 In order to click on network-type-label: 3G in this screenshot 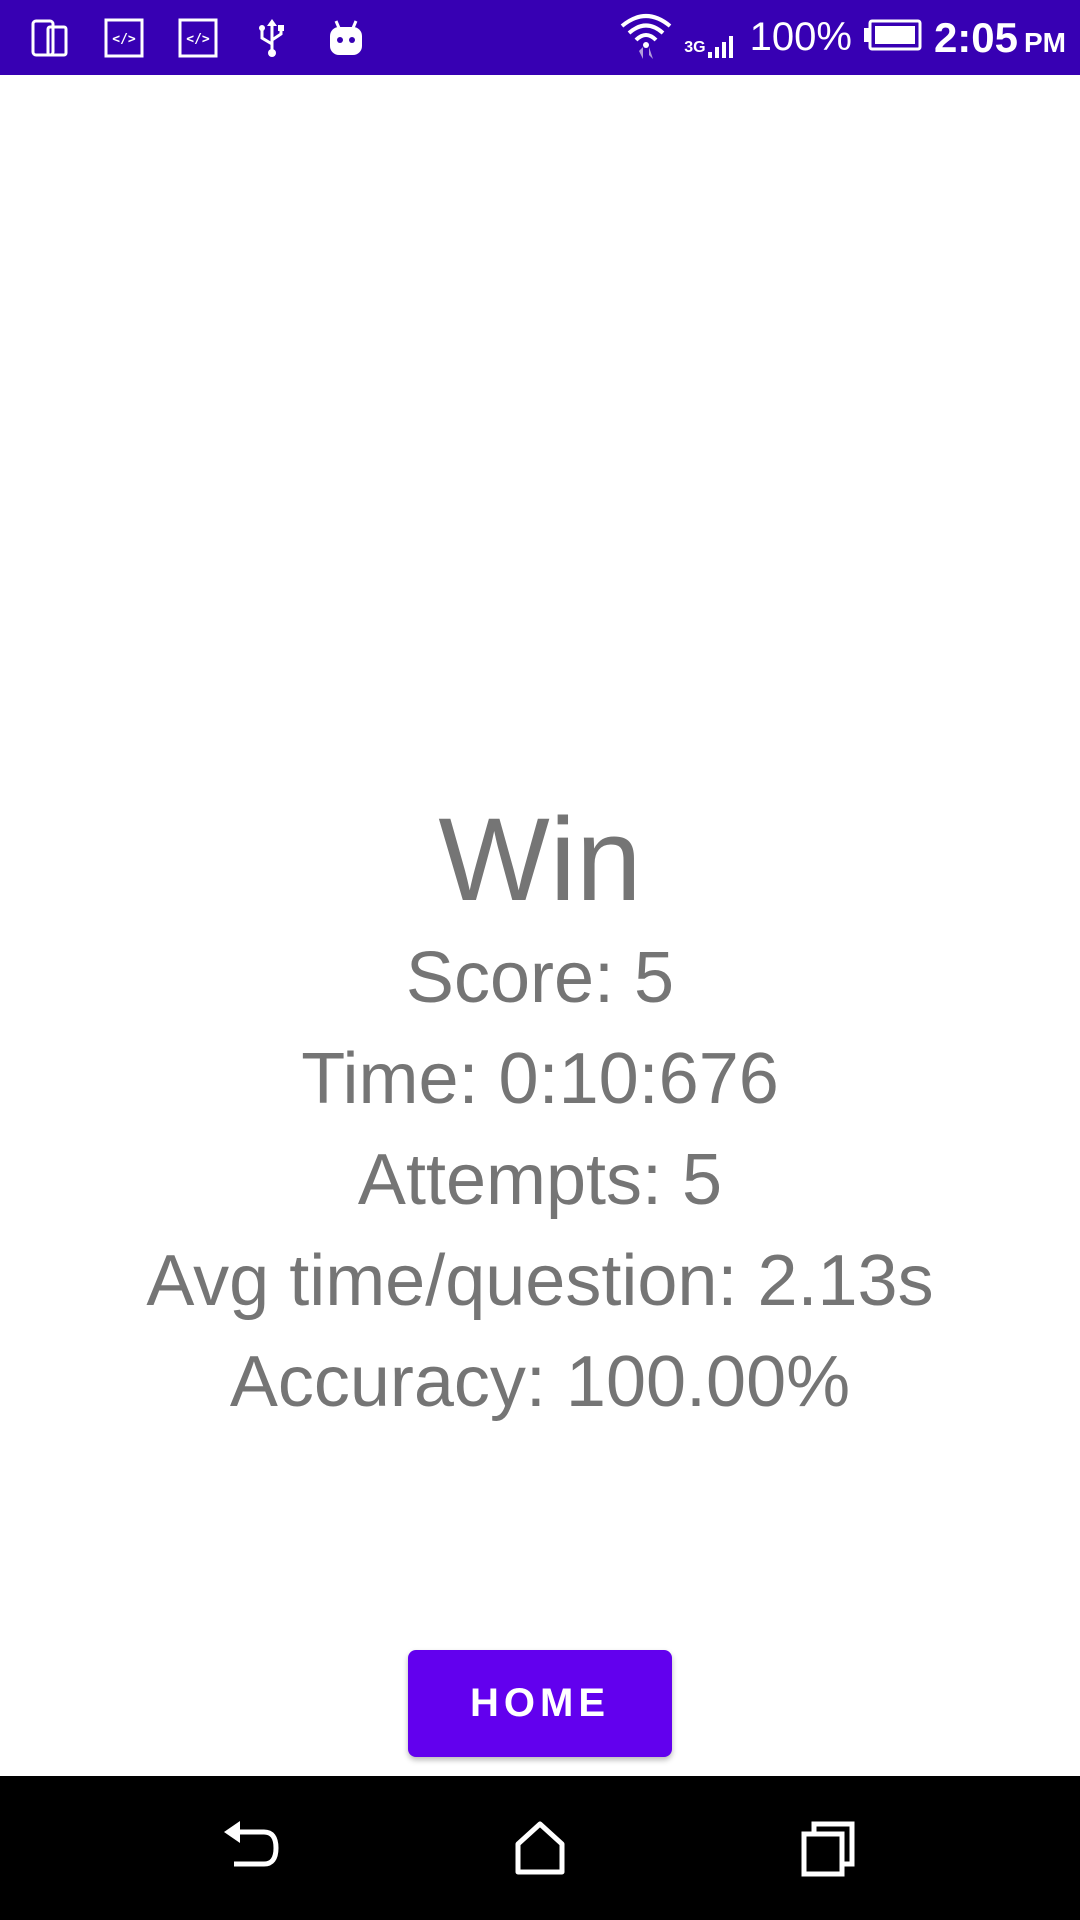, I will do `click(695, 47)`.